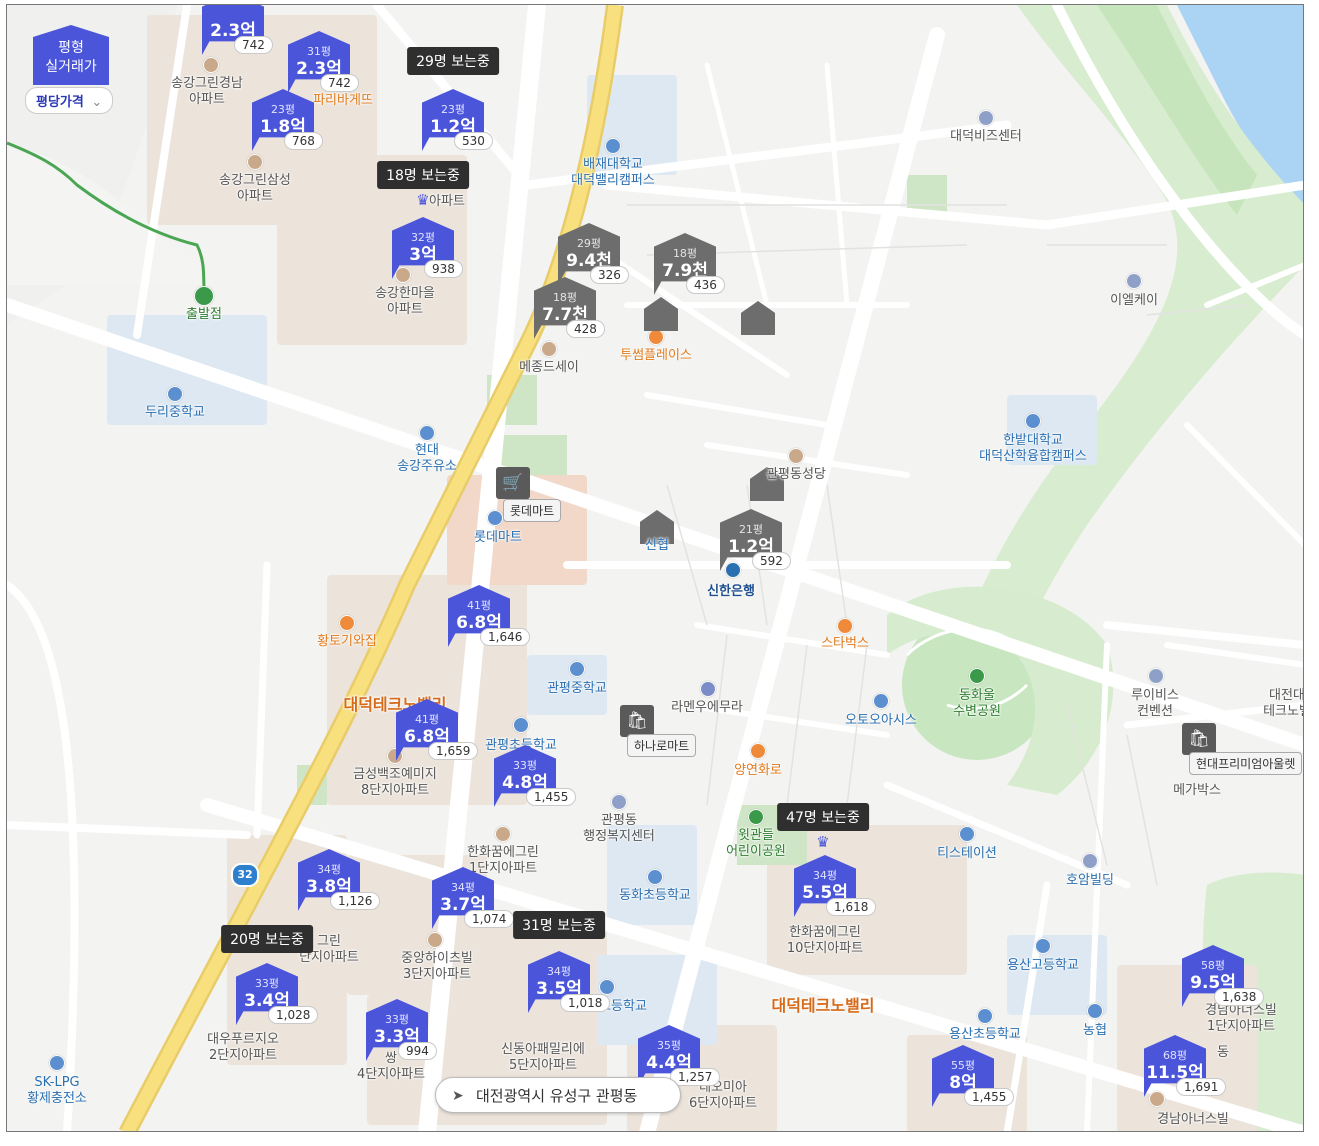 The width and height of the screenshot is (1319, 1146). I want to click on price-marker: 31평 2.3억 742, so click(323, 62).